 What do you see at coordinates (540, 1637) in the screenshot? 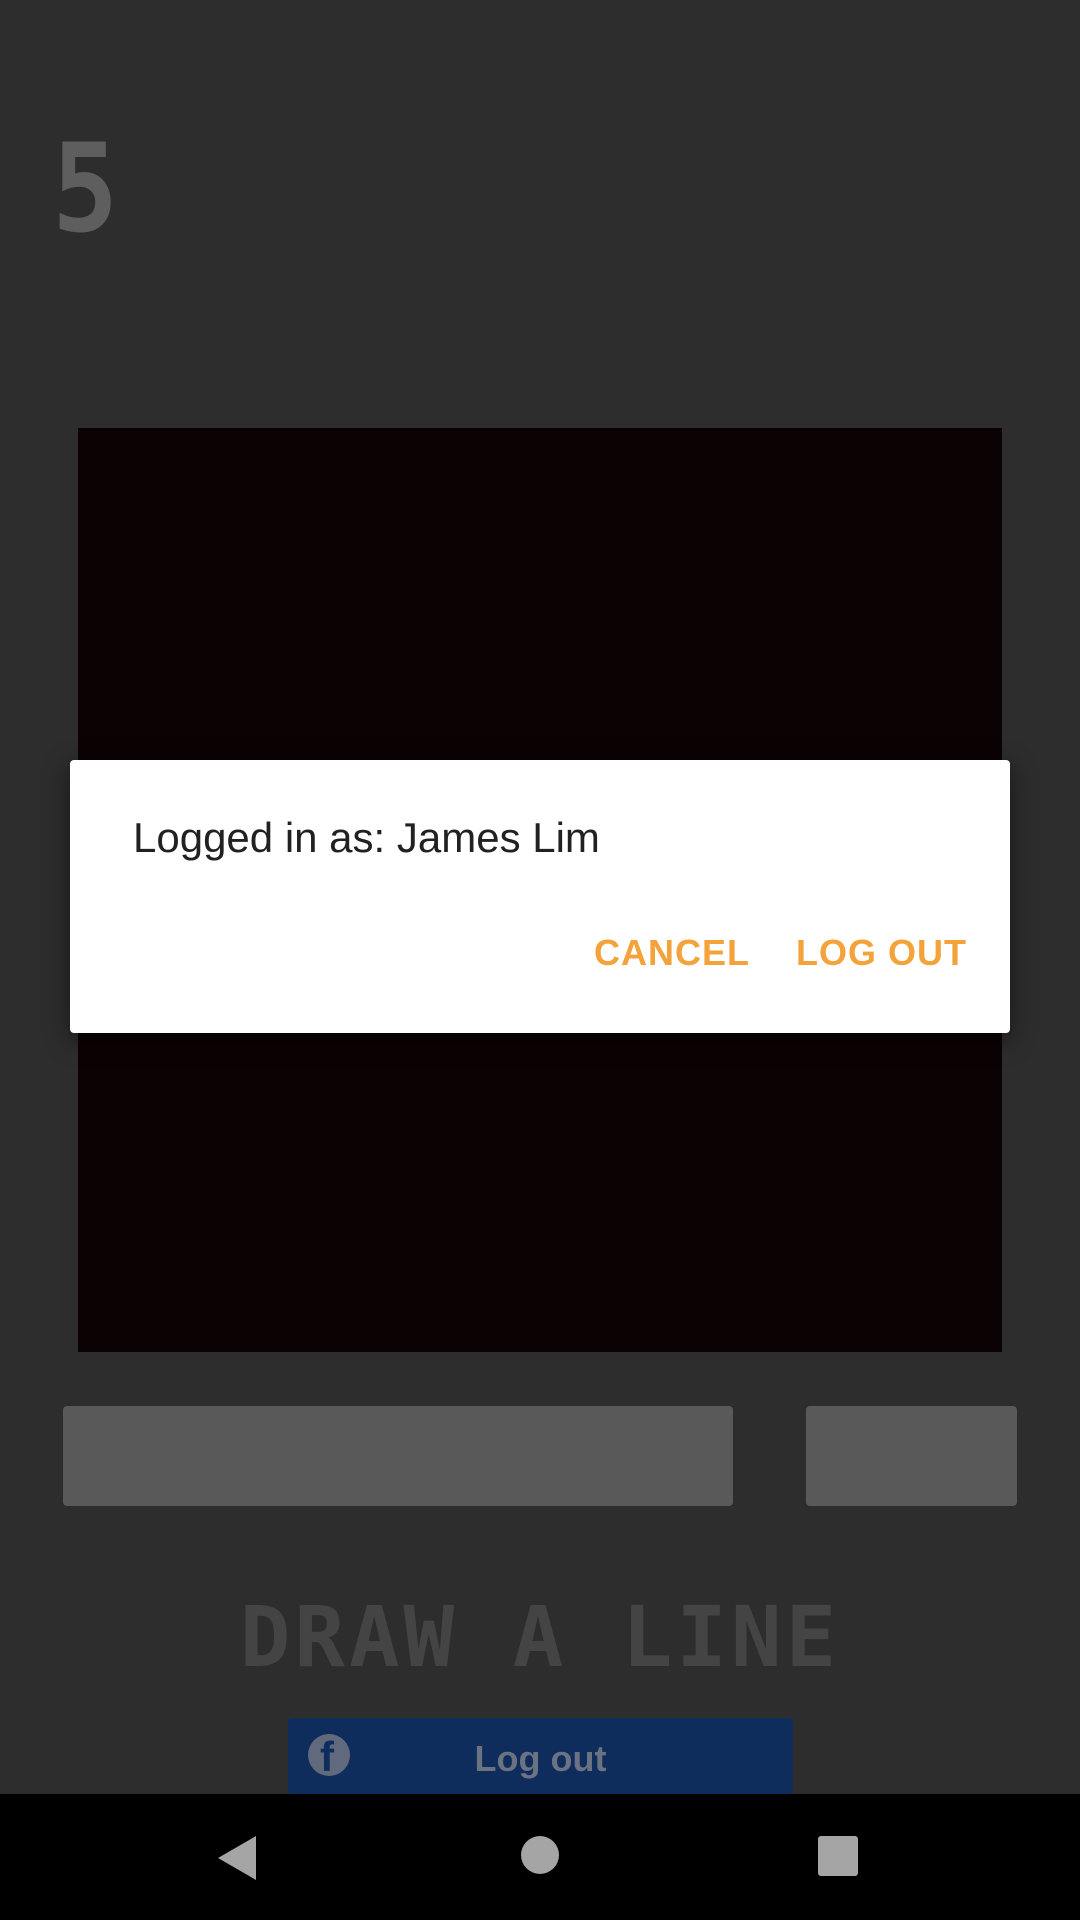
I see `game-title: DRAW A LINE` at bounding box center [540, 1637].